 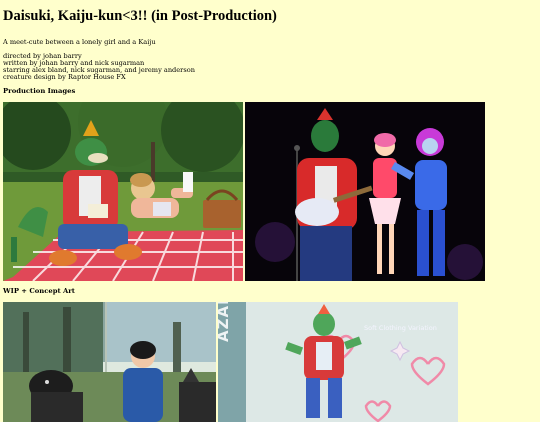 What do you see at coordinates (39, 91) in the screenshot?
I see `production-images-heading: Production Images` at bounding box center [39, 91].